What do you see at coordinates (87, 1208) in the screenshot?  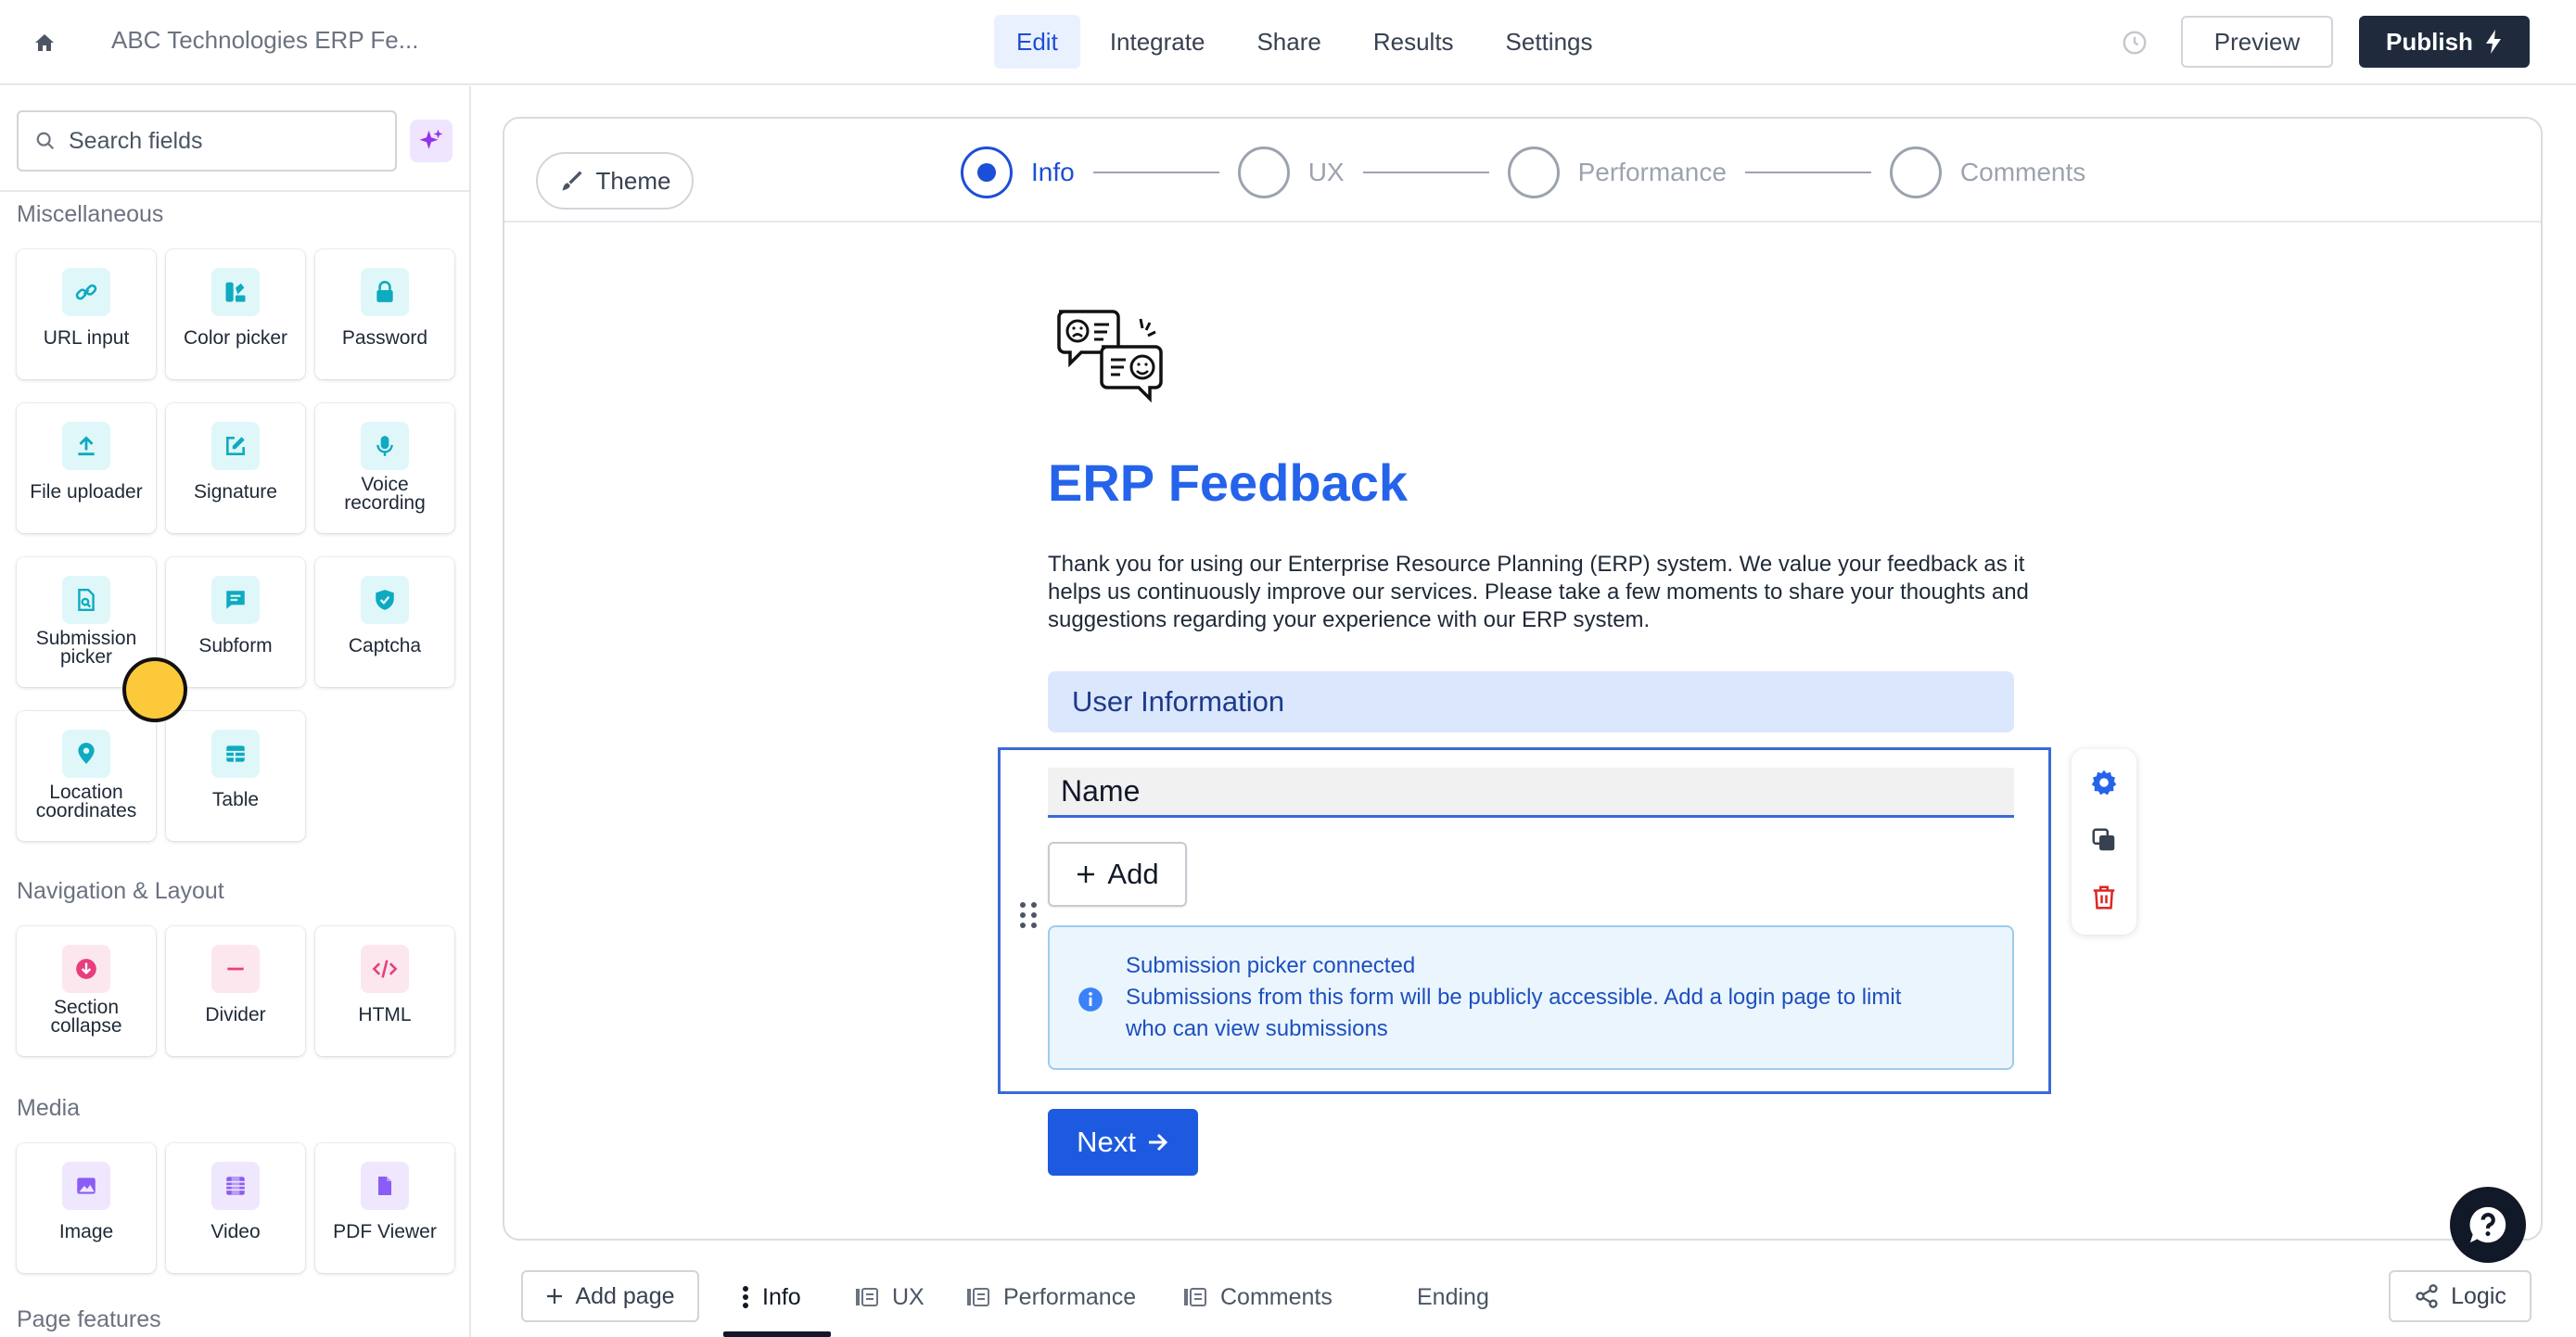 I see `field-tile-image: Image` at bounding box center [87, 1208].